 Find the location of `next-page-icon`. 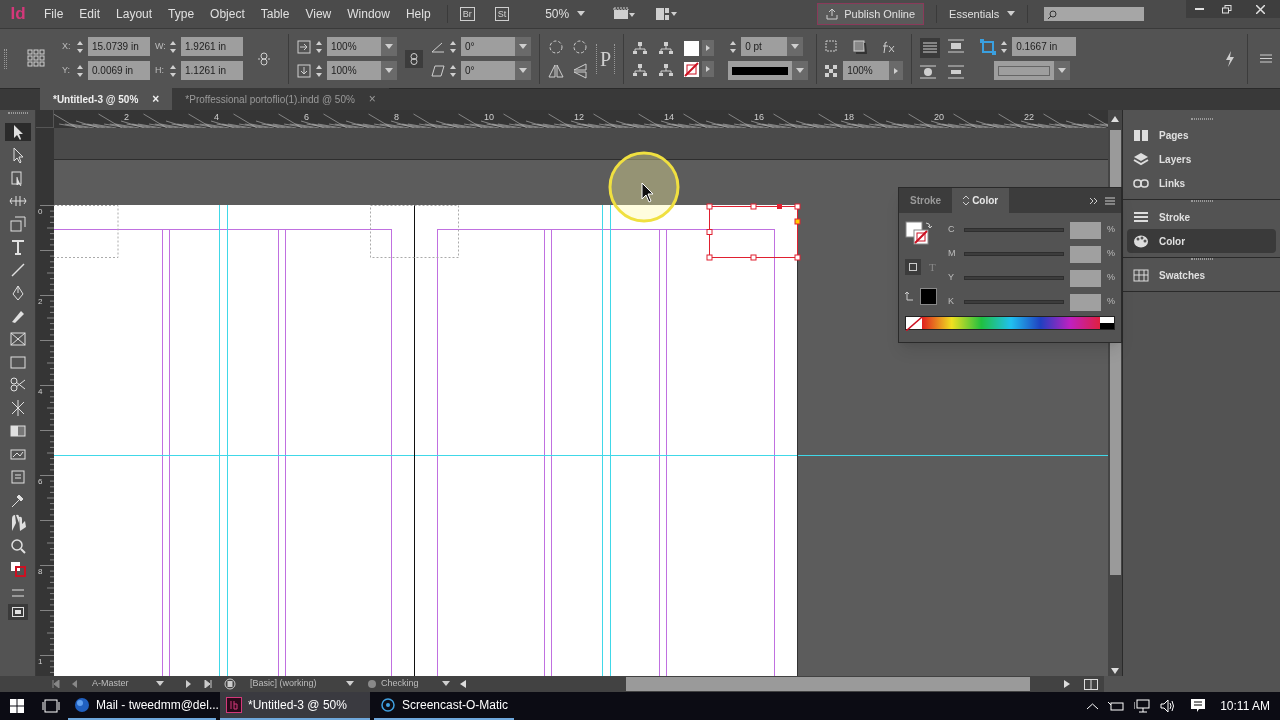

next-page-icon is located at coordinates (189, 684).